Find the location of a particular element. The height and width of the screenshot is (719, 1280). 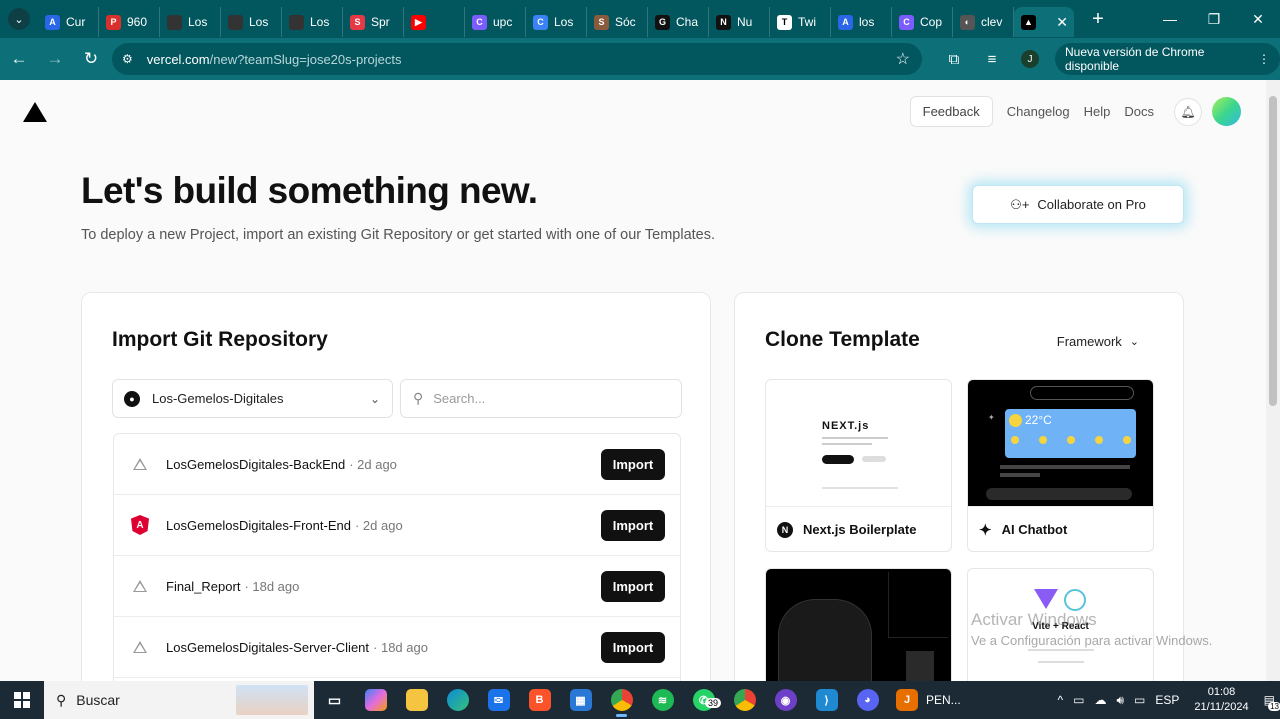

notifications-bell-icon: 🔔︎ is located at coordinates (1188, 111).